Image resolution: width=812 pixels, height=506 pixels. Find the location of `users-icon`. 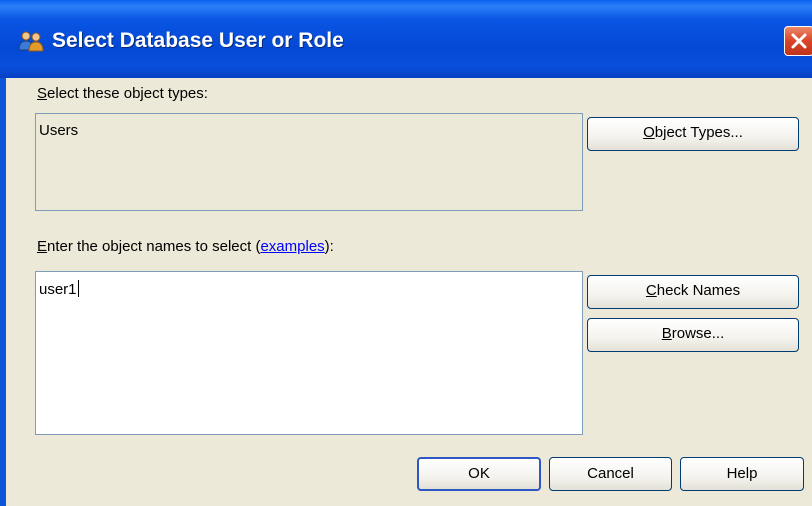

users-icon is located at coordinates (31, 41).